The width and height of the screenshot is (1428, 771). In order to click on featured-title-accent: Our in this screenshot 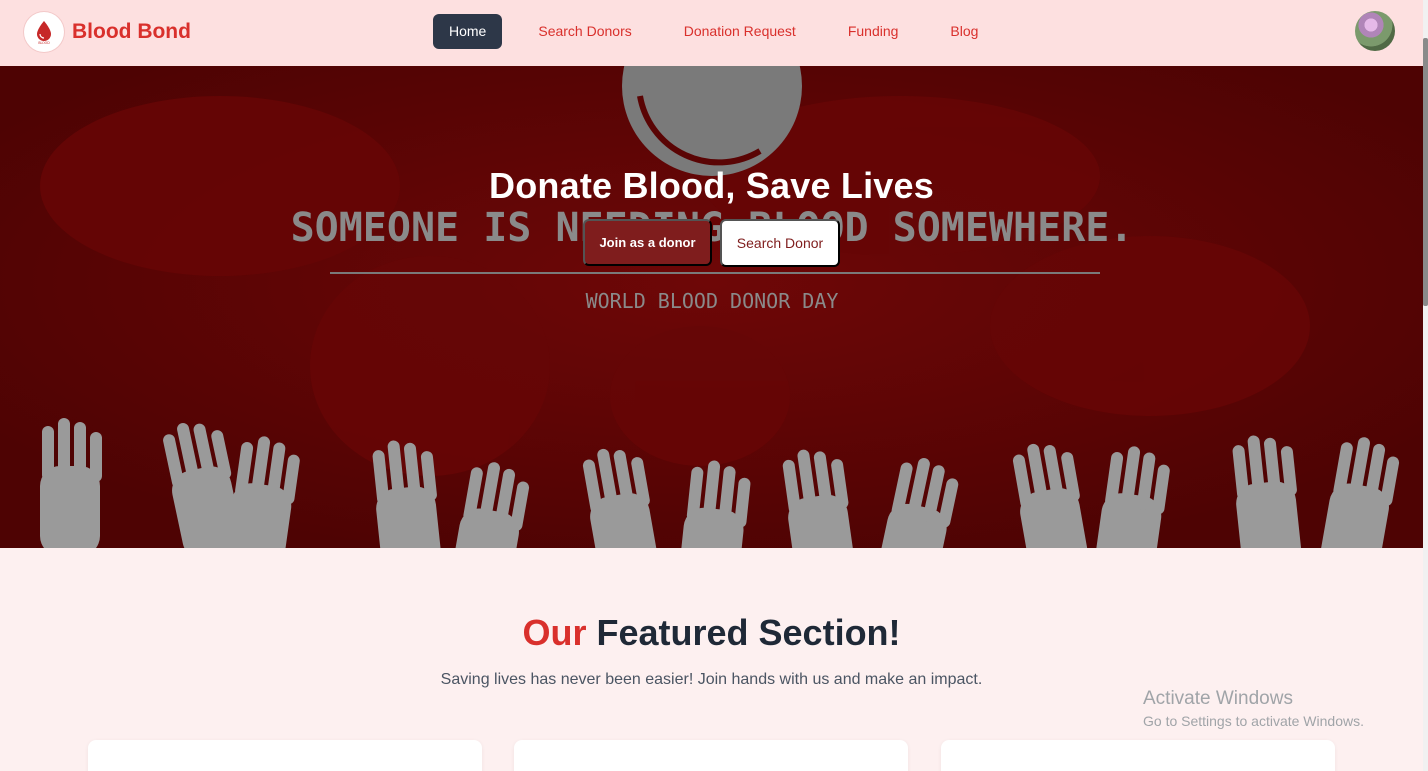, I will do `click(554, 632)`.